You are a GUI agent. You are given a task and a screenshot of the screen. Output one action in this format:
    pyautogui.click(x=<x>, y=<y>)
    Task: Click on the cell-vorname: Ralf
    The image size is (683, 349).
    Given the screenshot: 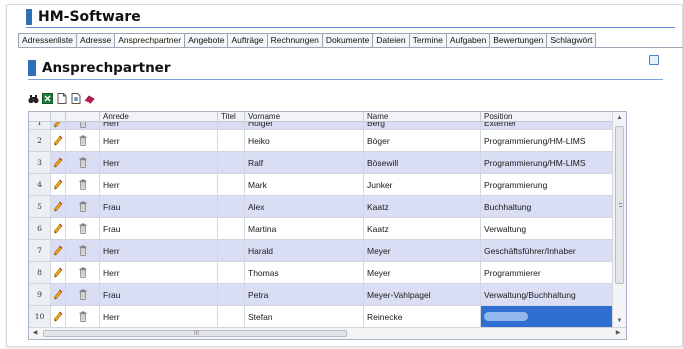 What is the action you would take?
    pyautogui.click(x=304, y=162)
    